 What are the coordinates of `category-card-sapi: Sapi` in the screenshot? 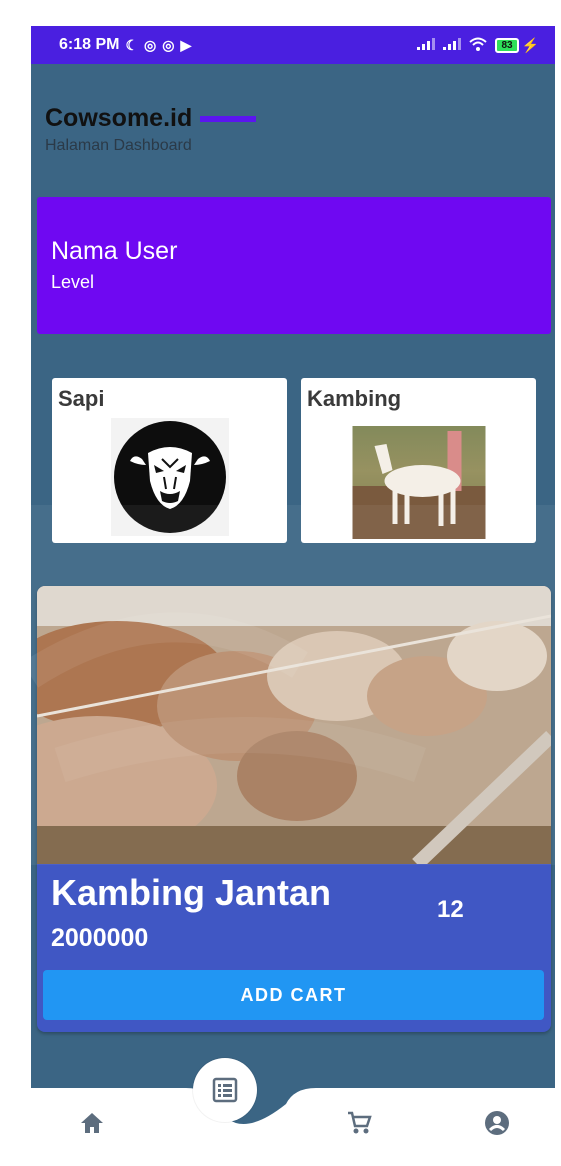 It's located at (169, 460).